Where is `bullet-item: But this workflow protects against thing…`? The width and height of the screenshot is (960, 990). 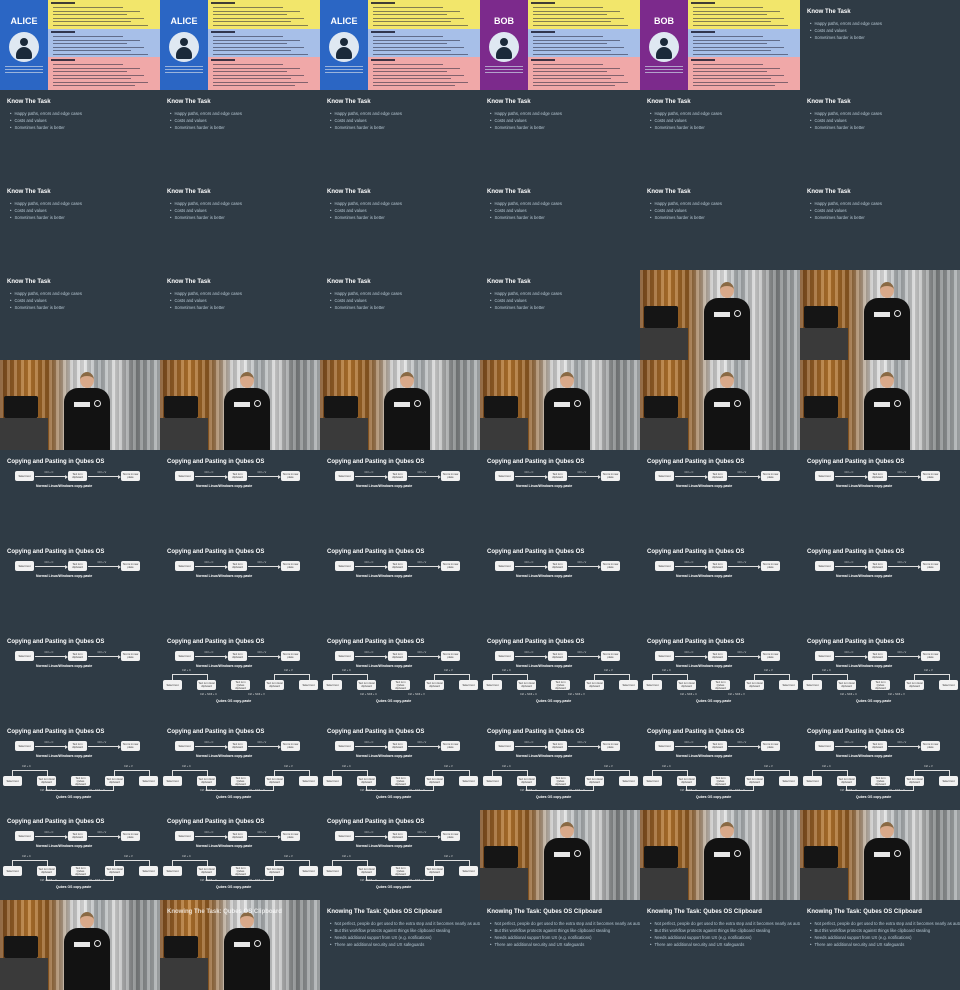 bullet-item: But this workflow protects against thing… is located at coordinates (725, 930).